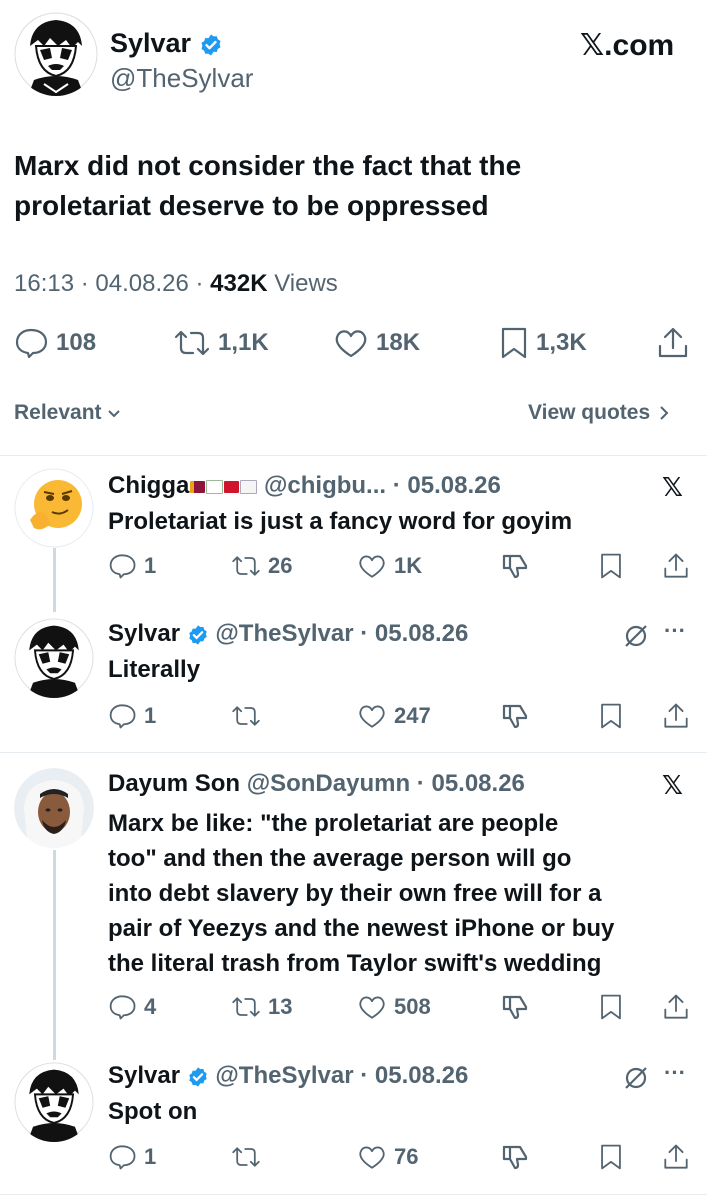 This screenshot has height=1200, width=707. What do you see at coordinates (132, 1007) in the screenshot?
I see `reply-button: 4` at bounding box center [132, 1007].